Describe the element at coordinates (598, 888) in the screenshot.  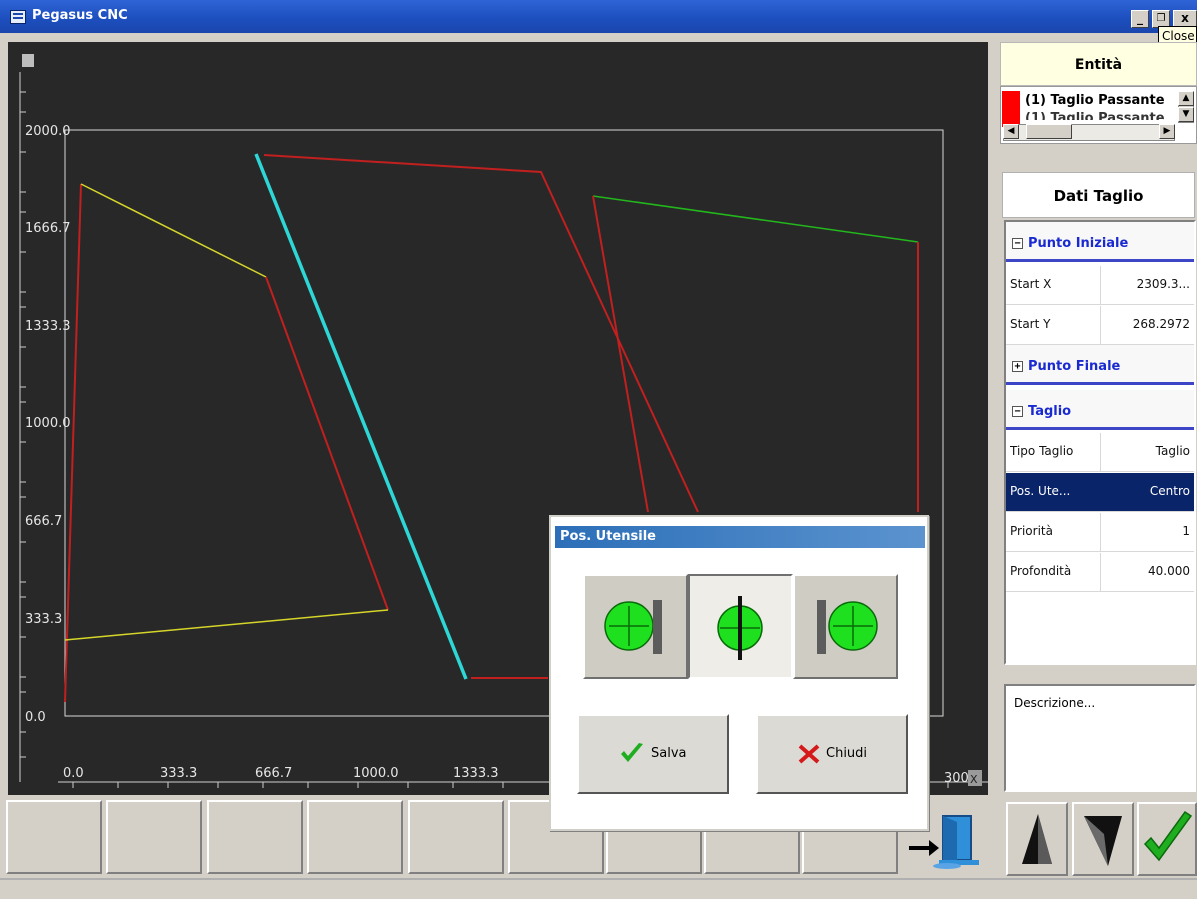
I see `status-bar` at that location.